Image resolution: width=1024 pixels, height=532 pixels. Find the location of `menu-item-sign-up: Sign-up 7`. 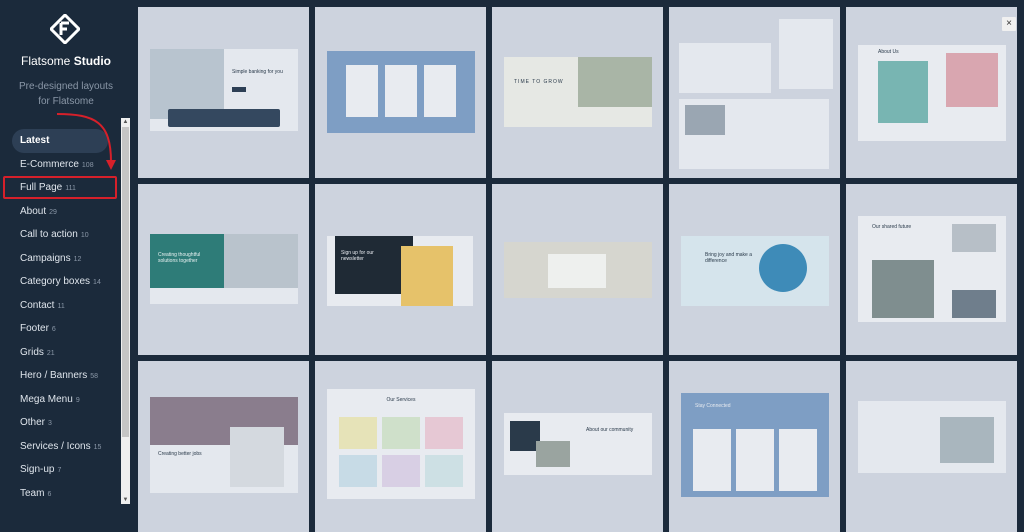

menu-item-sign-up: Sign-up 7 is located at coordinates (59, 470).